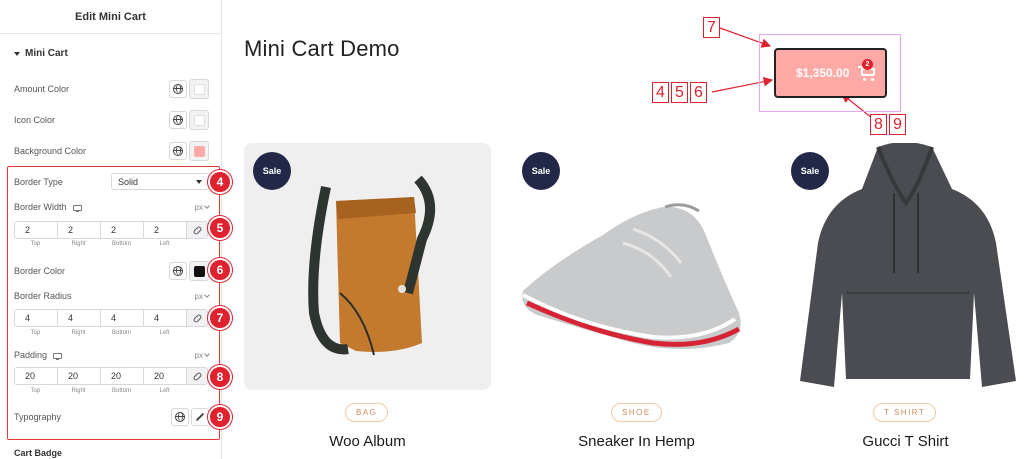  I want to click on mini-cart-button: $1,350.00 2, so click(830, 73).